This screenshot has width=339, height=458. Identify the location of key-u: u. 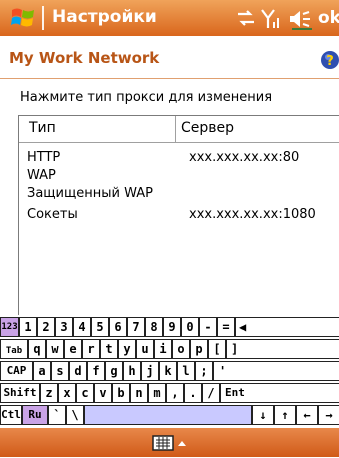
(145, 349).